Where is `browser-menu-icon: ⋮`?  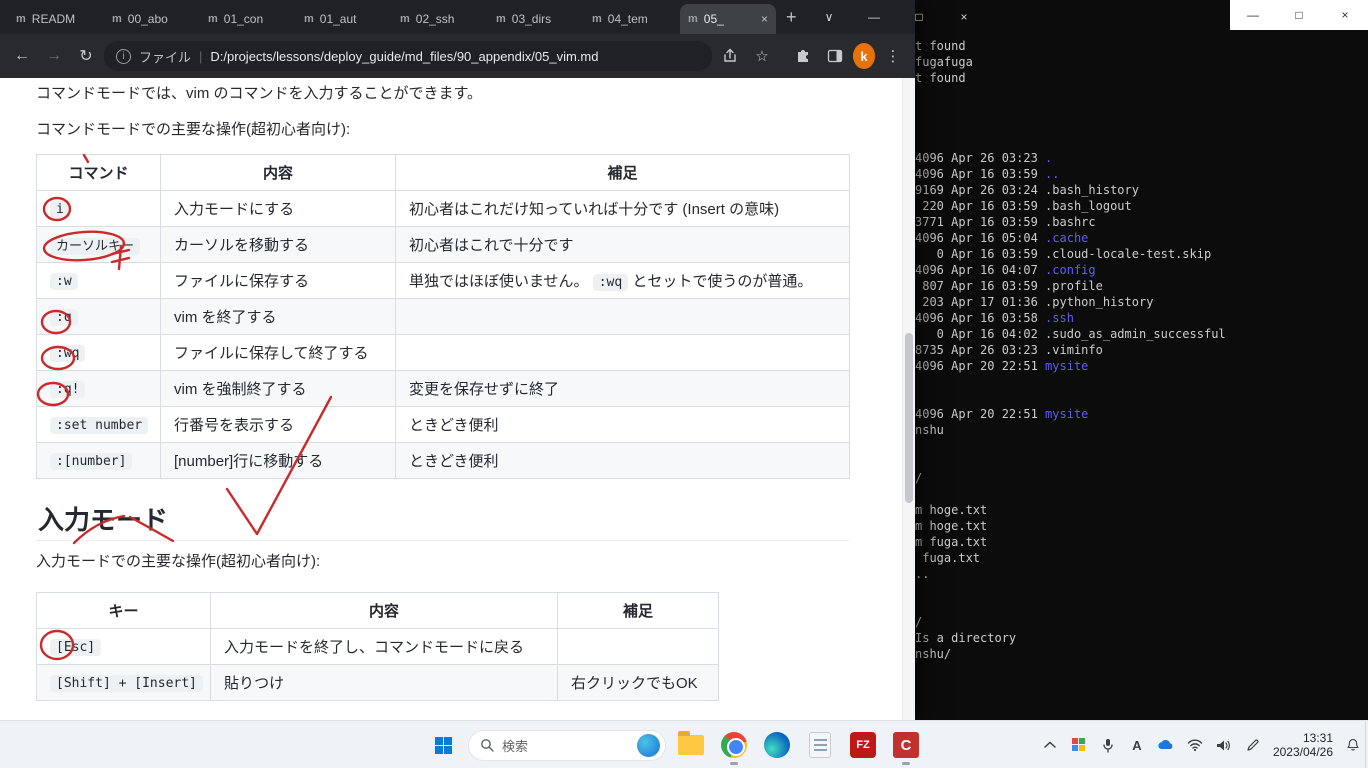 browser-menu-icon: ⋮ is located at coordinates (893, 56).